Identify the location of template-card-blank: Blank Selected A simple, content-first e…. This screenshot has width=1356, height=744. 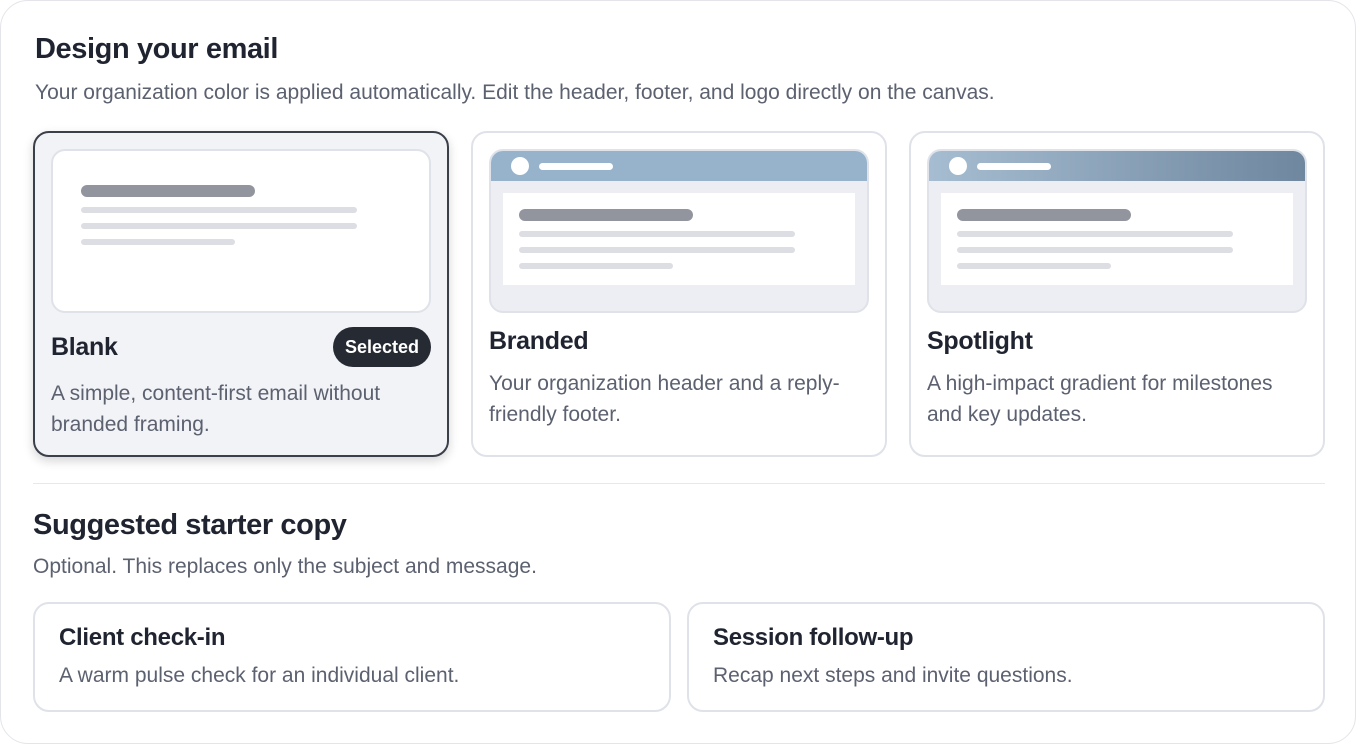
(241, 294).